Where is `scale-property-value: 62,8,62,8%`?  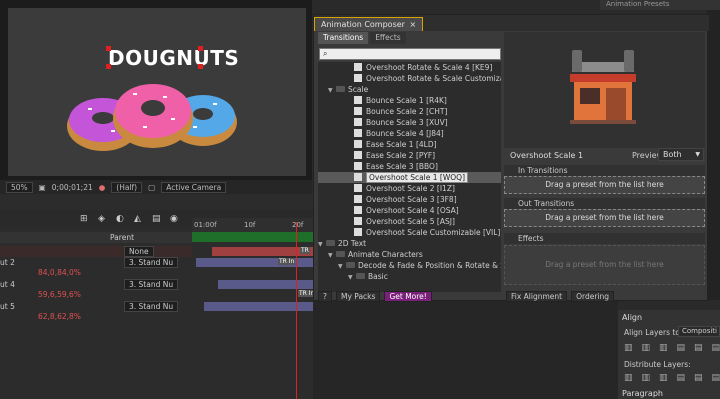 scale-property-value: 62,8,62,8% is located at coordinates (59, 316).